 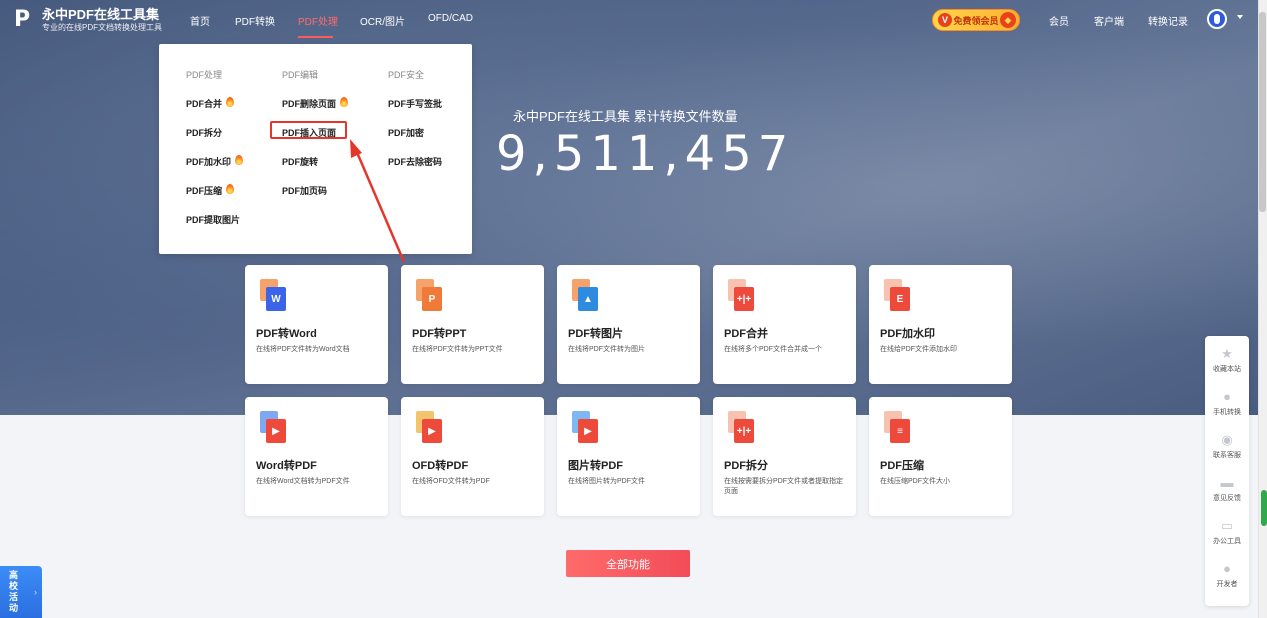 What do you see at coordinates (286, 466) in the screenshot?
I see `card-title: Word转PDF` at bounding box center [286, 466].